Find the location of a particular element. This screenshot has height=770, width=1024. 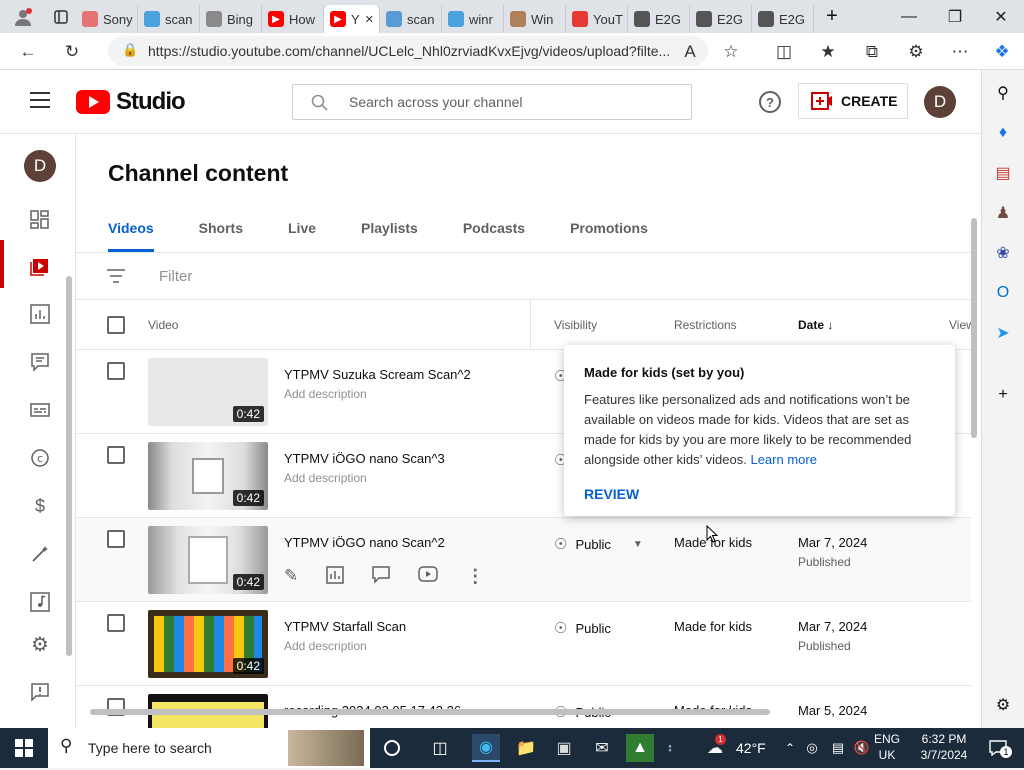

more-options-icon: ⋮ is located at coordinates (475, 576).